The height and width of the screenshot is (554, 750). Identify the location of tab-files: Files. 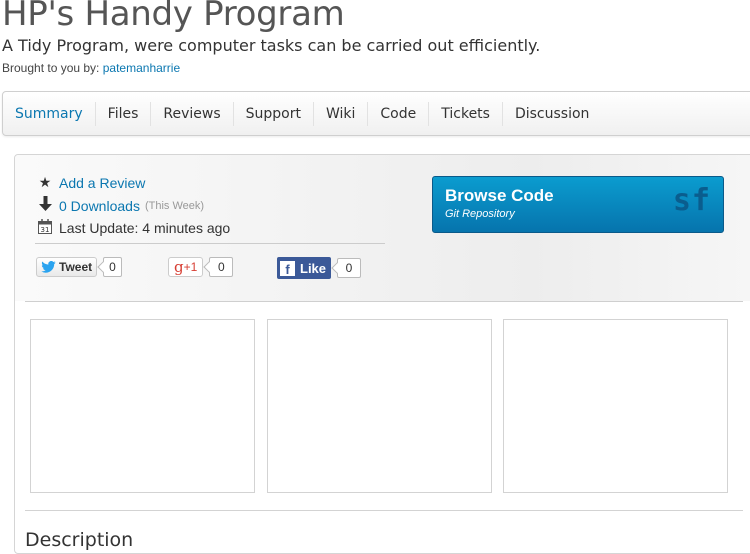
(124, 113).